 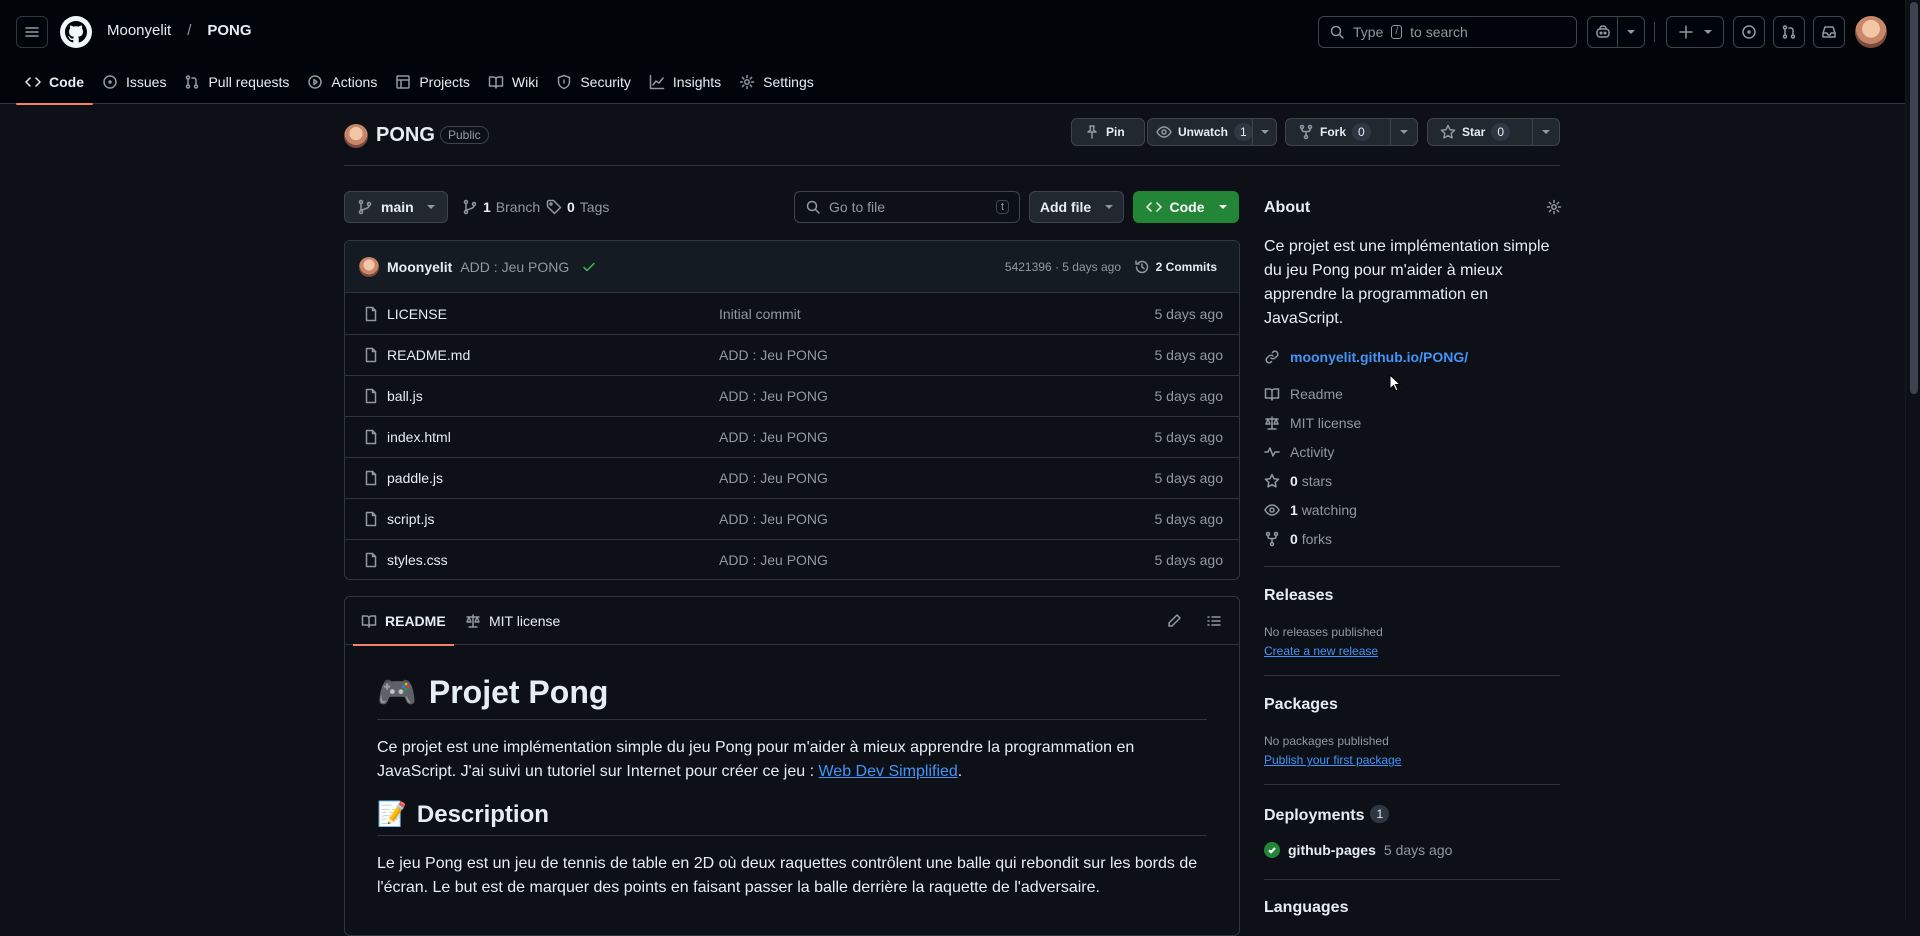 What do you see at coordinates (1321, 651) in the screenshot?
I see `create-release-link: Create a new release` at bounding box center [1321, 651].